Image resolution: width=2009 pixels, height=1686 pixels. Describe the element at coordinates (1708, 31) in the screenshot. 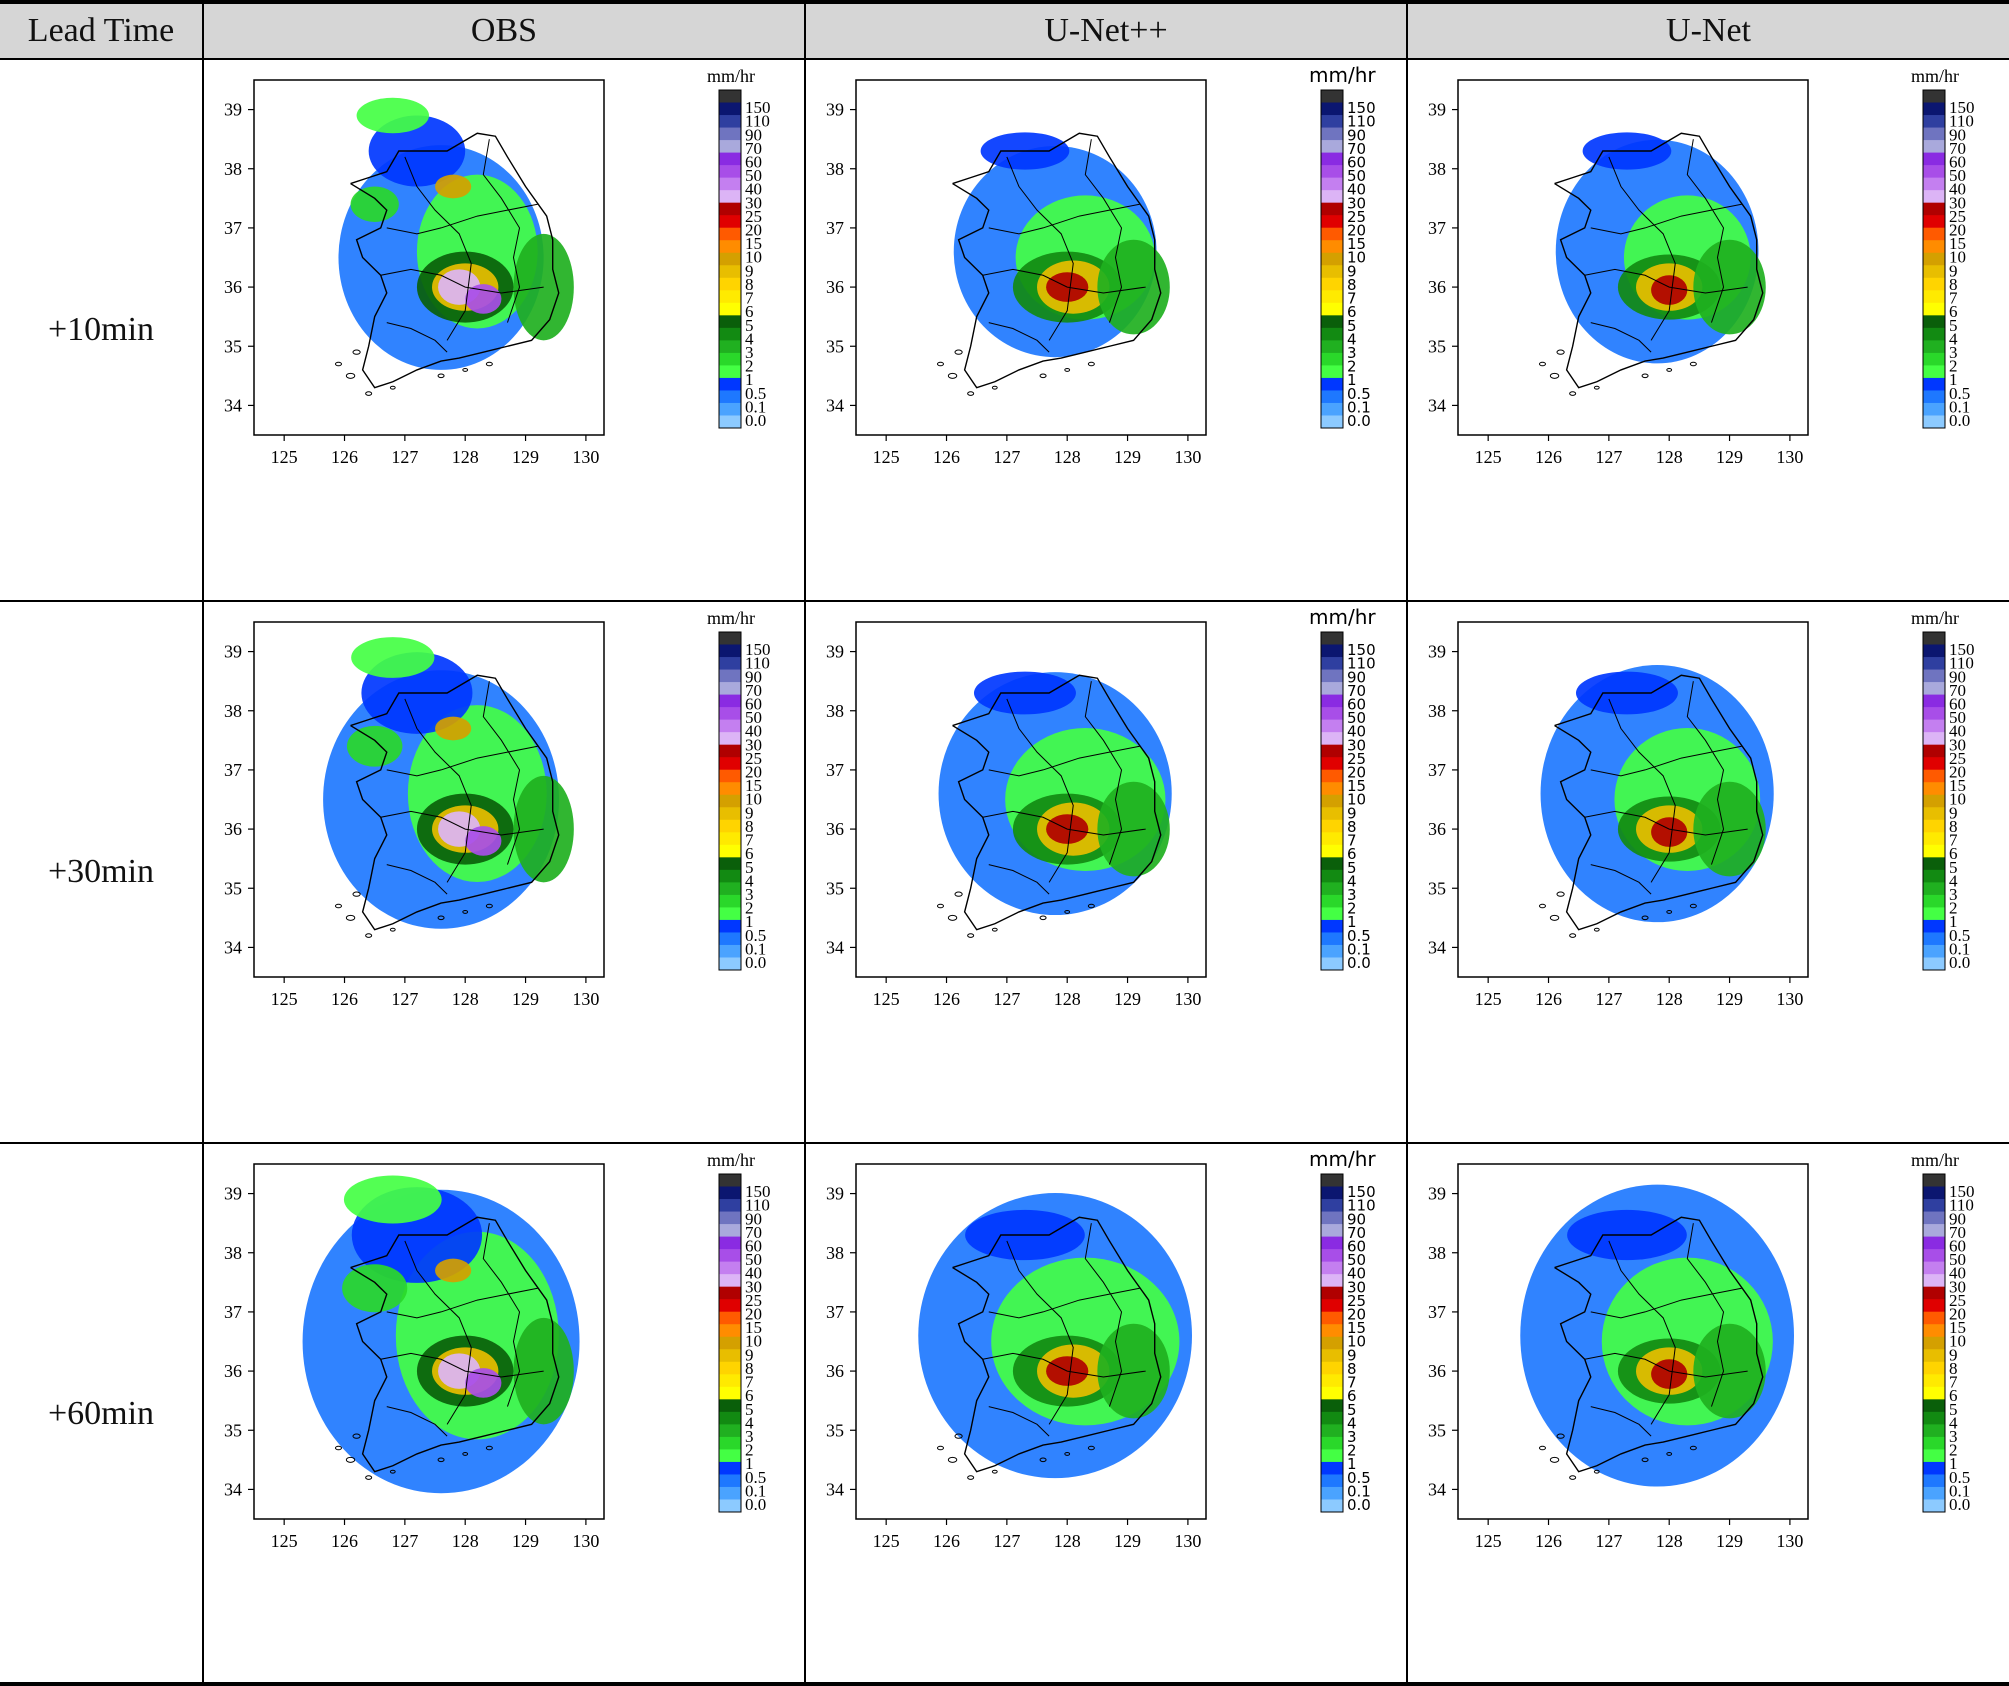

I see `header-unet: U-Net` at that location.